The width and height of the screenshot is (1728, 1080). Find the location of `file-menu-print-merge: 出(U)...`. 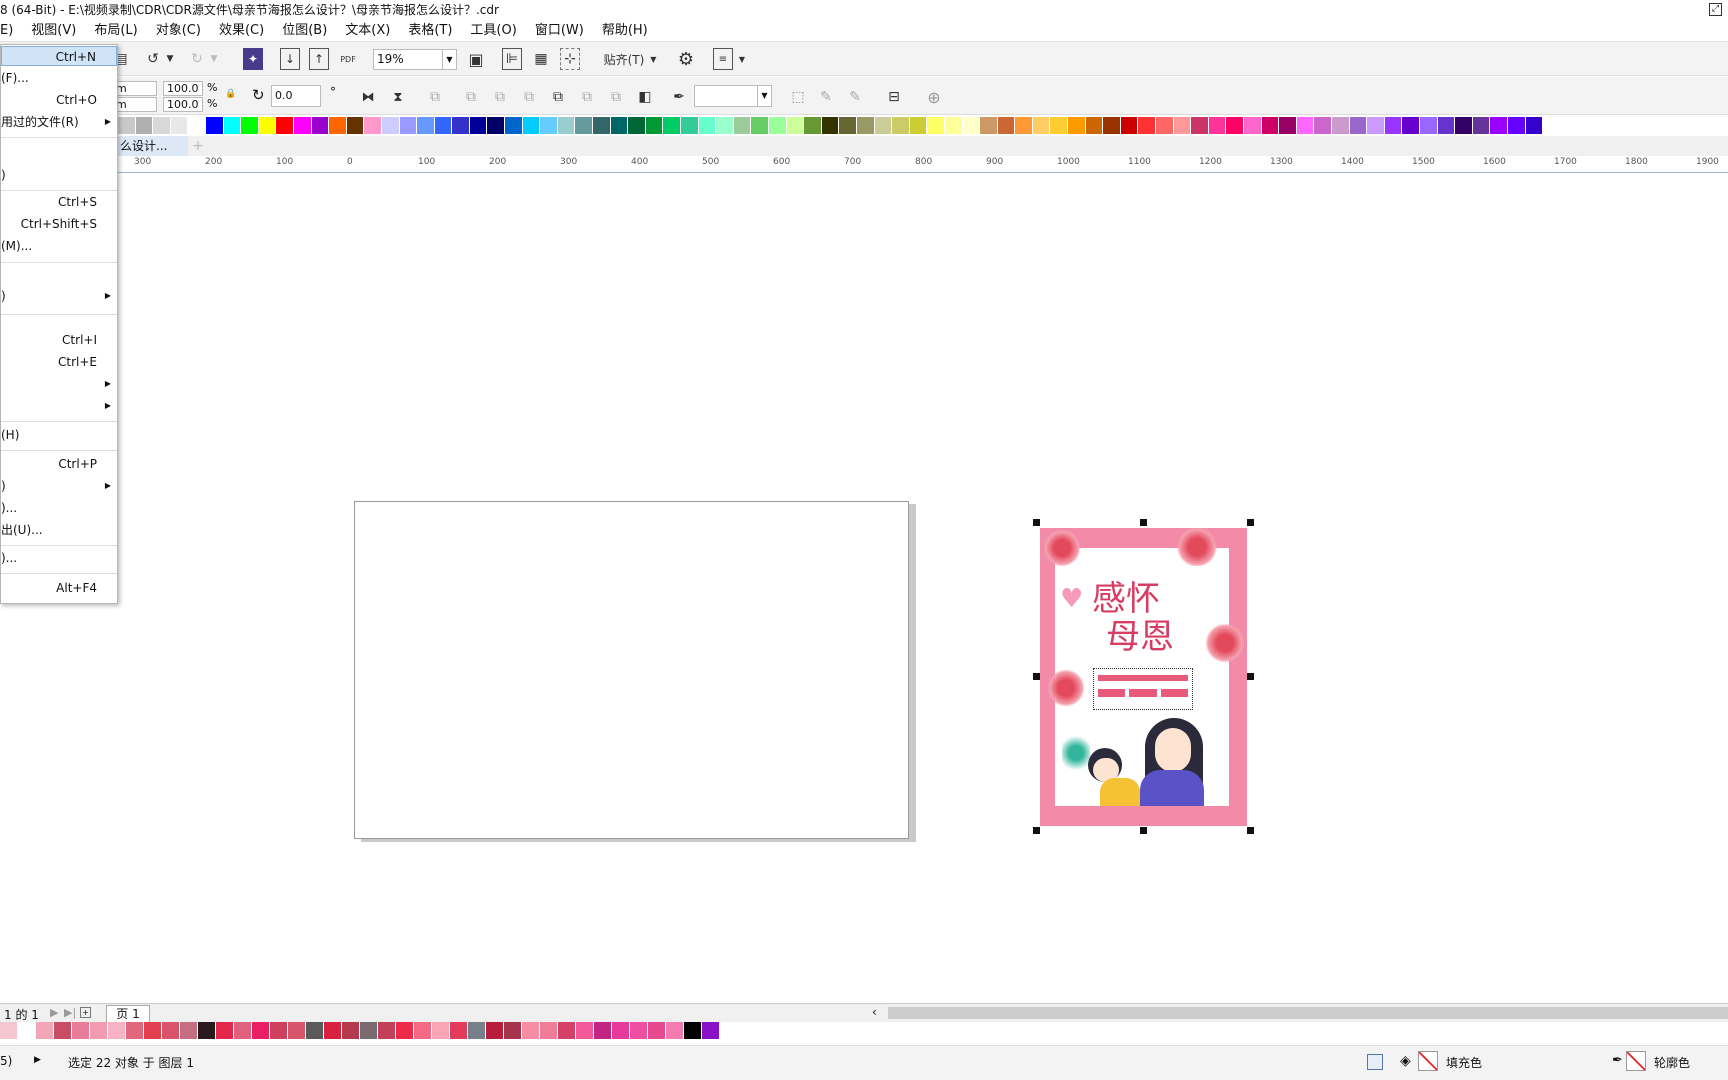

file-menu-print-merge: 出(U)... is located at coordinates (59, 530).